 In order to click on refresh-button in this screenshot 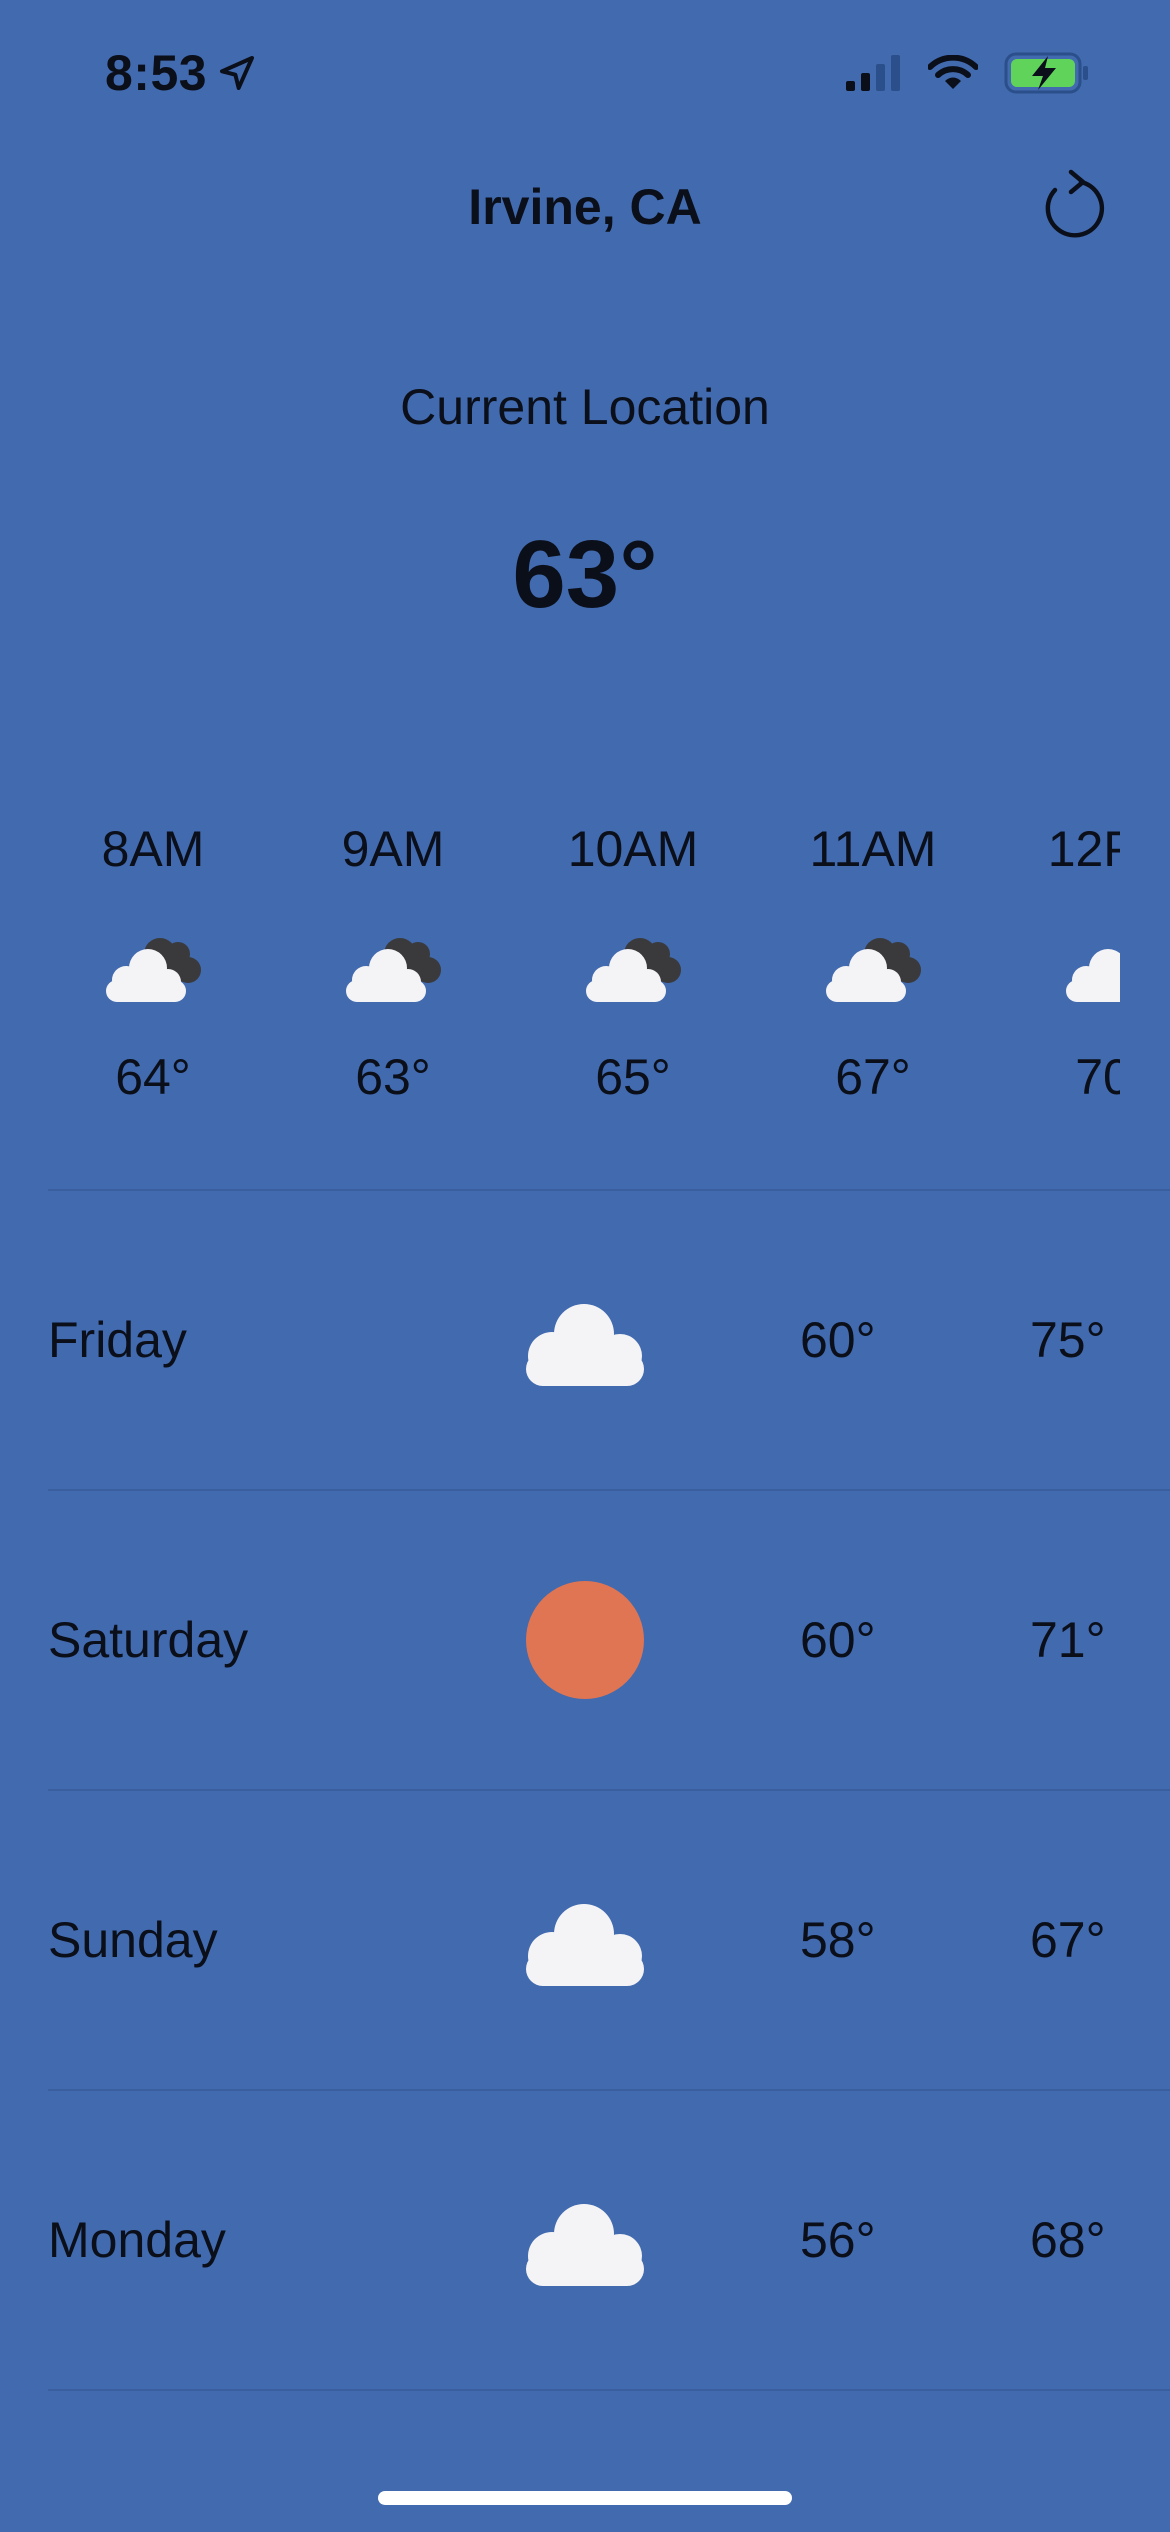, I will do `click(1073, 204)`.